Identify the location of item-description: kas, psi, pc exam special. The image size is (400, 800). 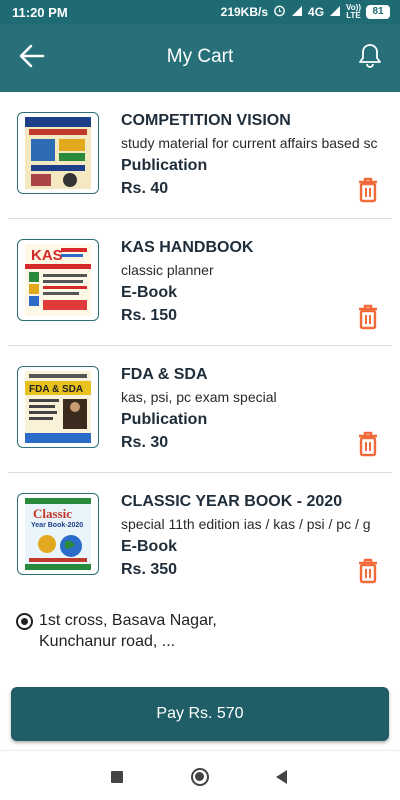
(199, 397).